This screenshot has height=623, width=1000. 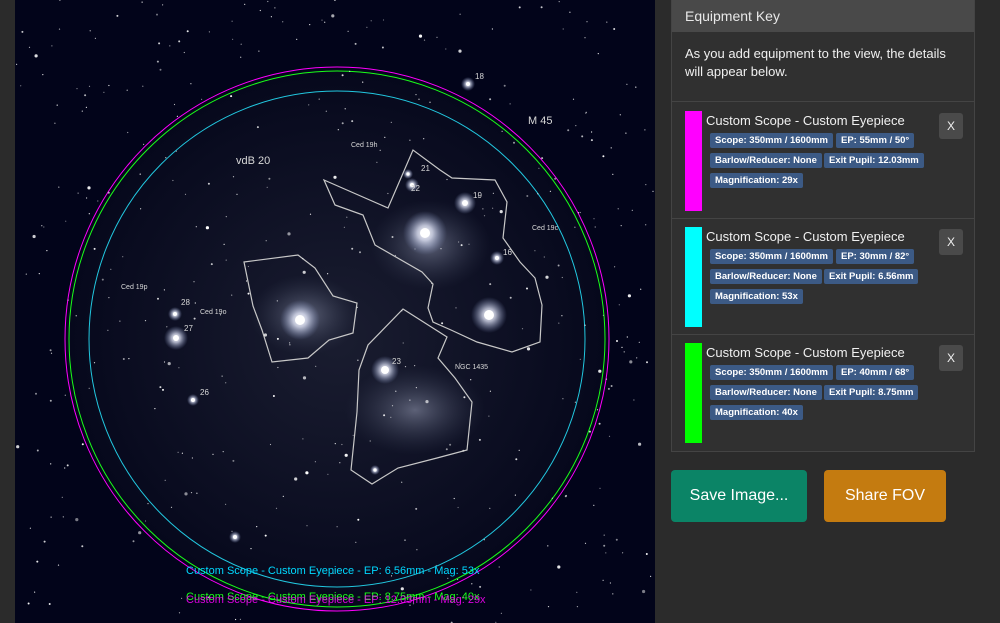 I want to click on exit-pupil-badge: Exit Pupil: 6.56mm, so click(x=871, y=276).